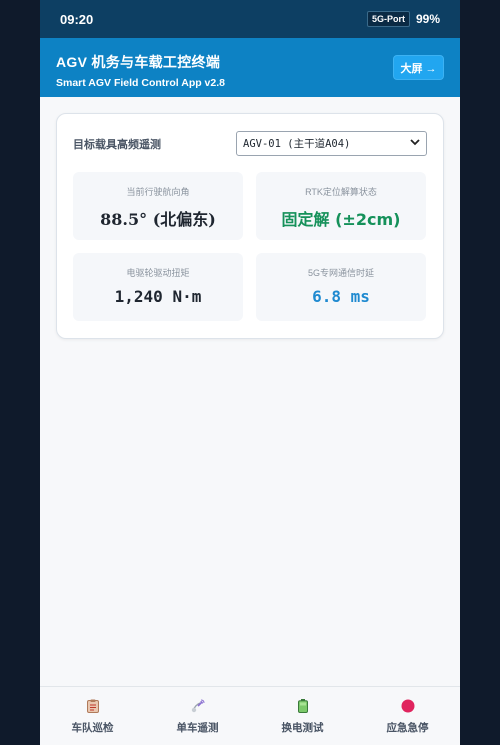 The width and height of the screenshot is (500, 745). Describe the element at coordinates (92, 728) in the screenshot. I see `tab-label: 车队巡检` at that location.